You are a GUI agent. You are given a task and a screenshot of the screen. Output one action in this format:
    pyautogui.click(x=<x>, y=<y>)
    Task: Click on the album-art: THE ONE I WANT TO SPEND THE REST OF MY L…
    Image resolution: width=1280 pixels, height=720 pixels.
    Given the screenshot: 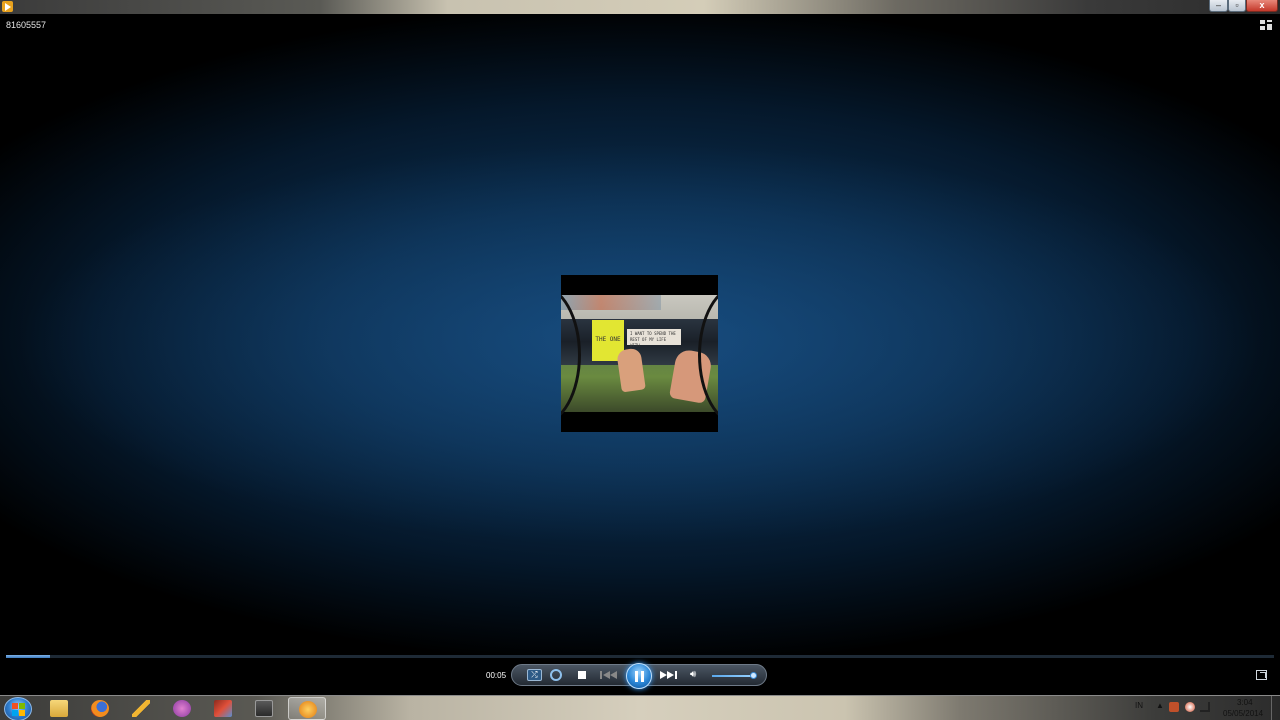 What is the action you would take?
    pyautogui.click(x=639, y=353)
    